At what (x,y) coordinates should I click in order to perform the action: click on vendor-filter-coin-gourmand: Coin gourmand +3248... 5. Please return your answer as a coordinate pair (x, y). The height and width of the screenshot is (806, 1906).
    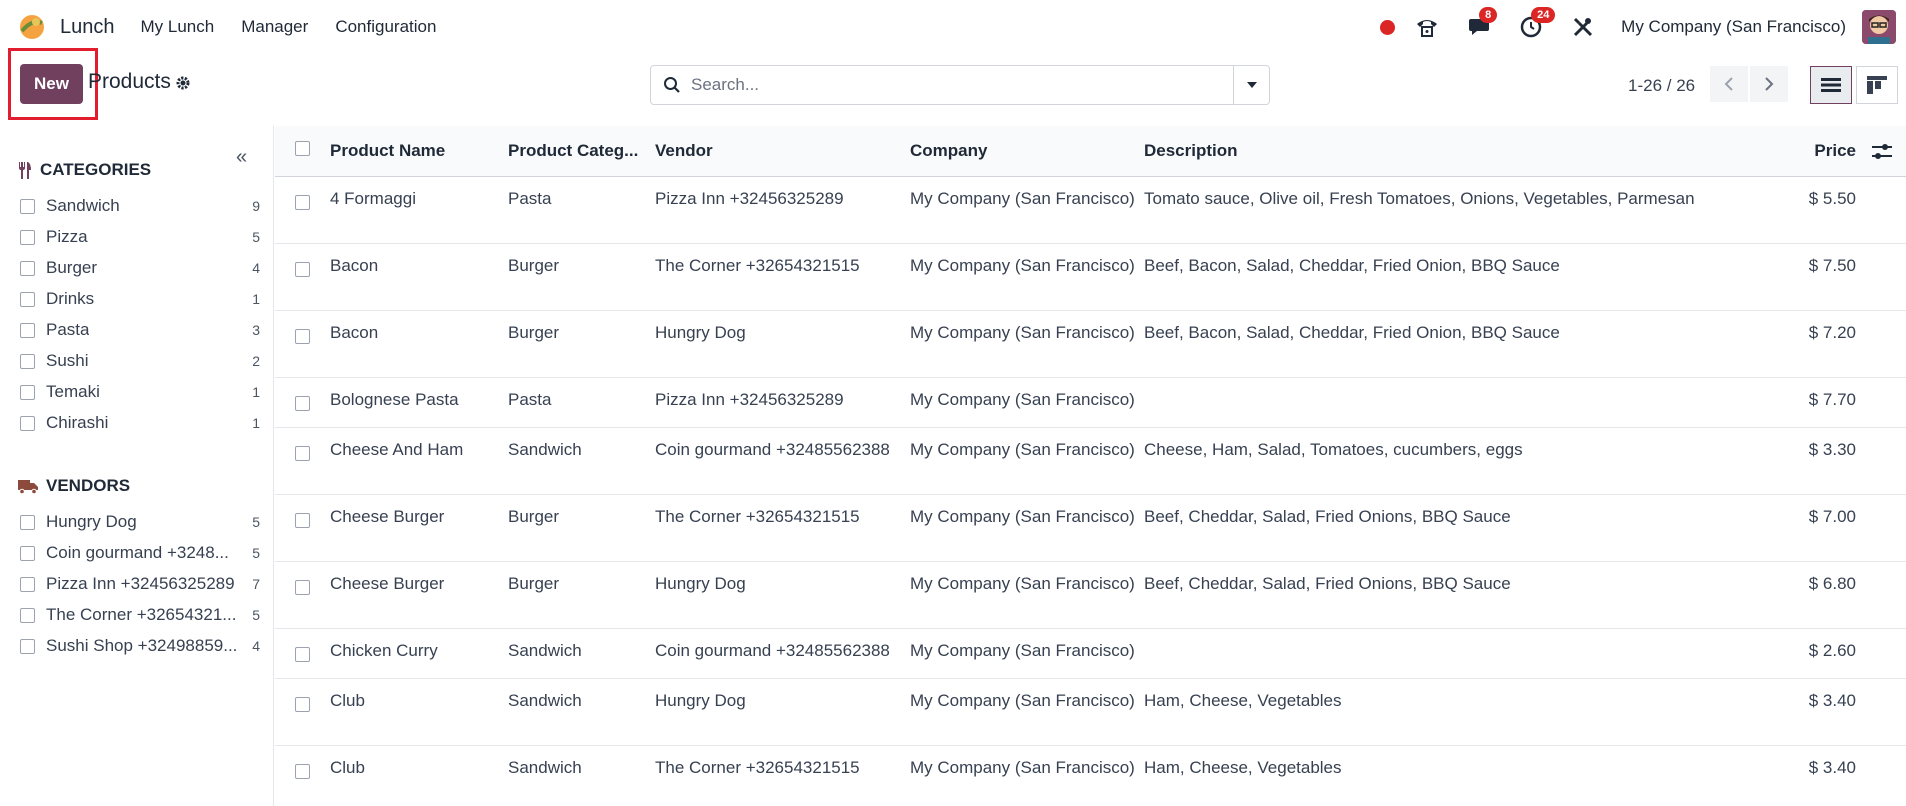
    Looking at the image, I should click on (140, 553).